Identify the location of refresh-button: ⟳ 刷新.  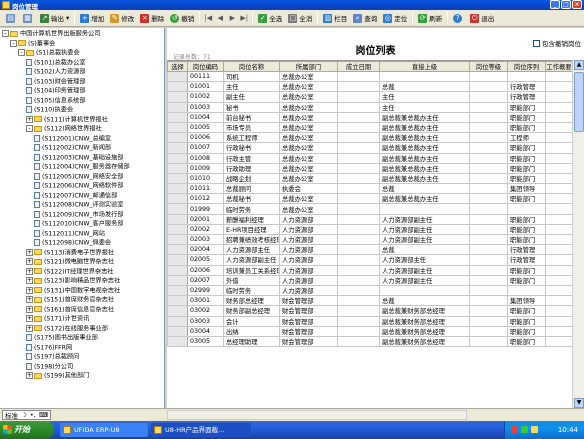
(430, 18).